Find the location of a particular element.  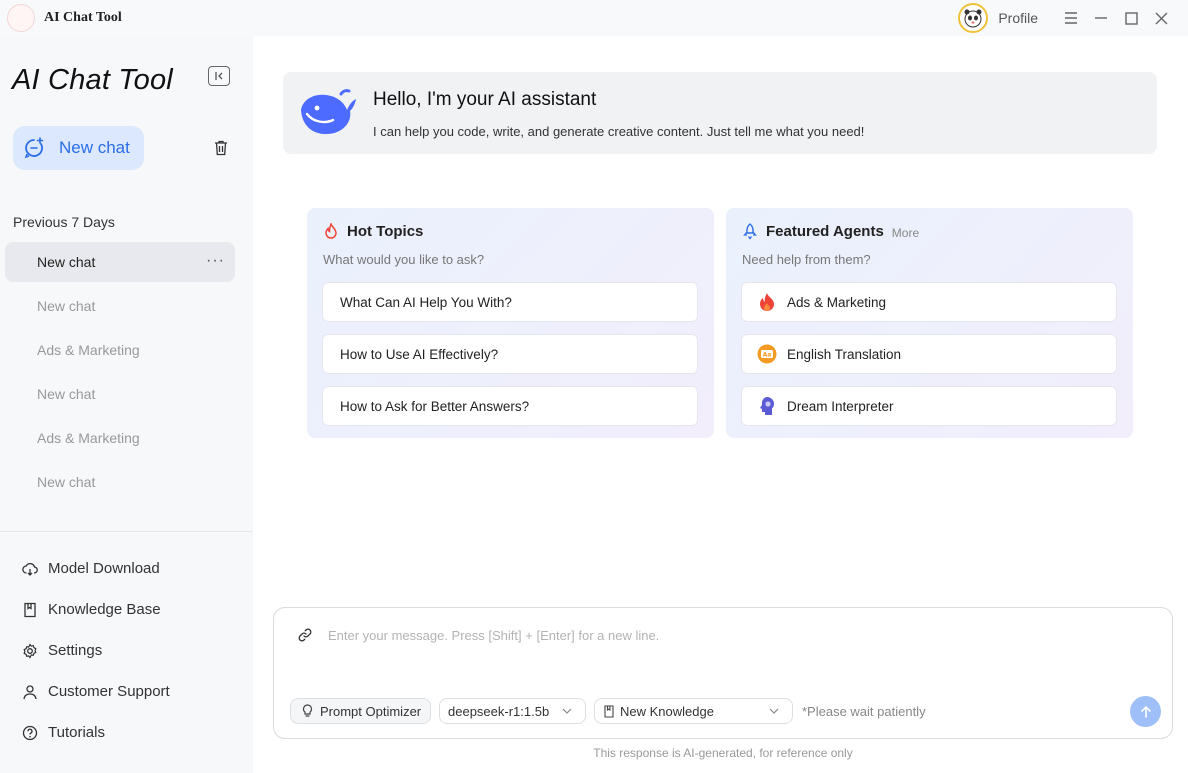

lightbulb-icon is located at coordinates (307, 710).